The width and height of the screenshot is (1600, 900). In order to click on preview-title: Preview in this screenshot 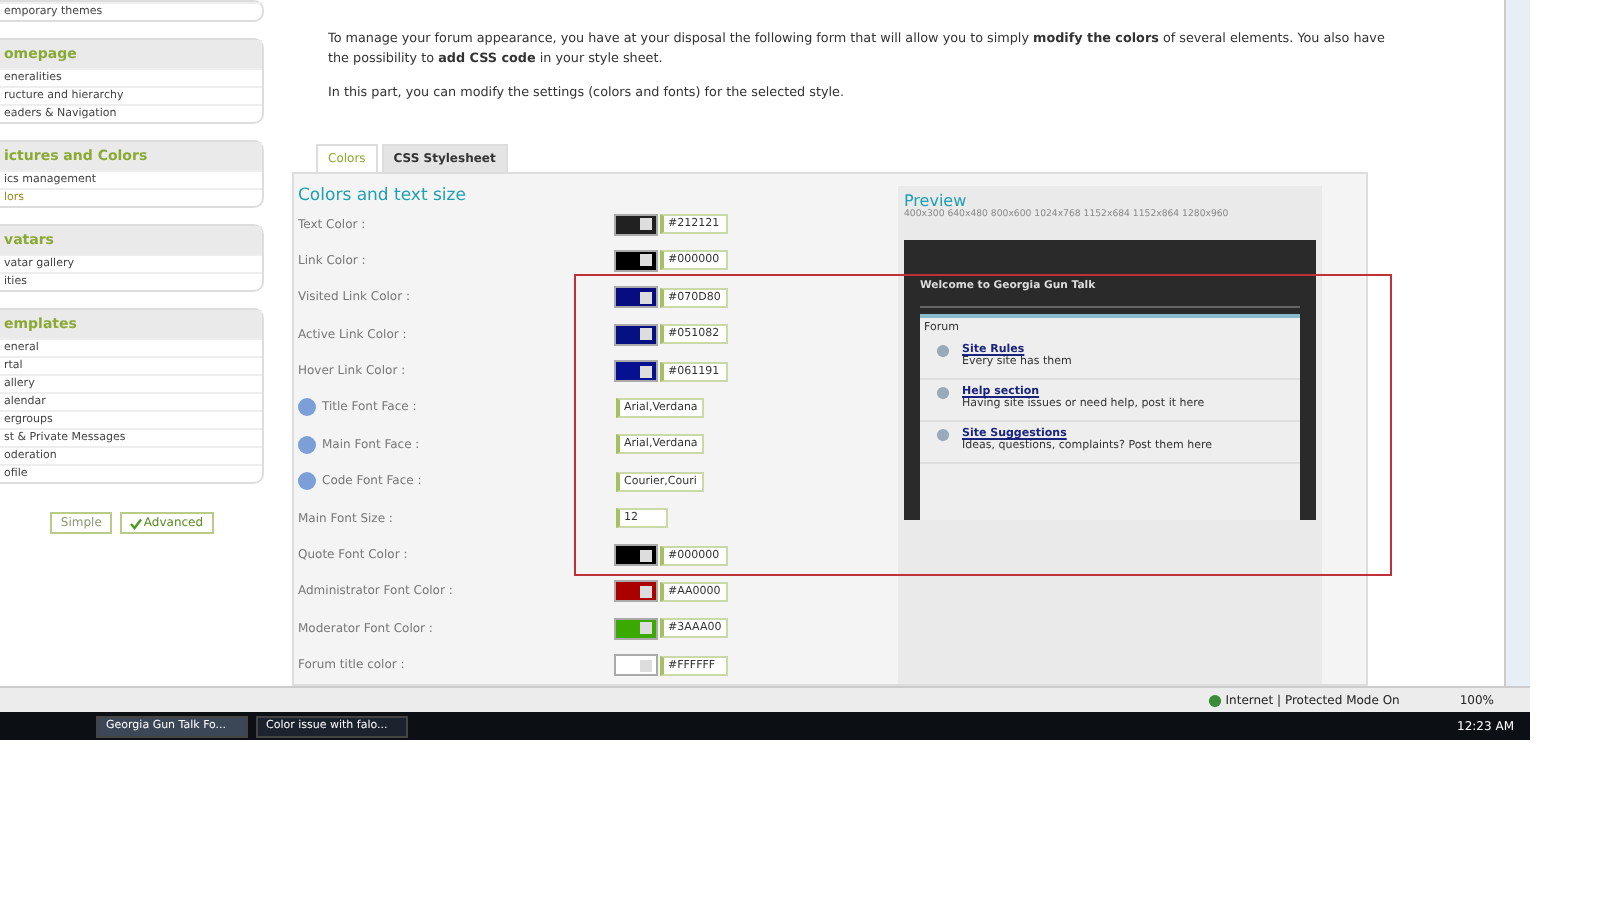, I will do `click(935, 200)`.